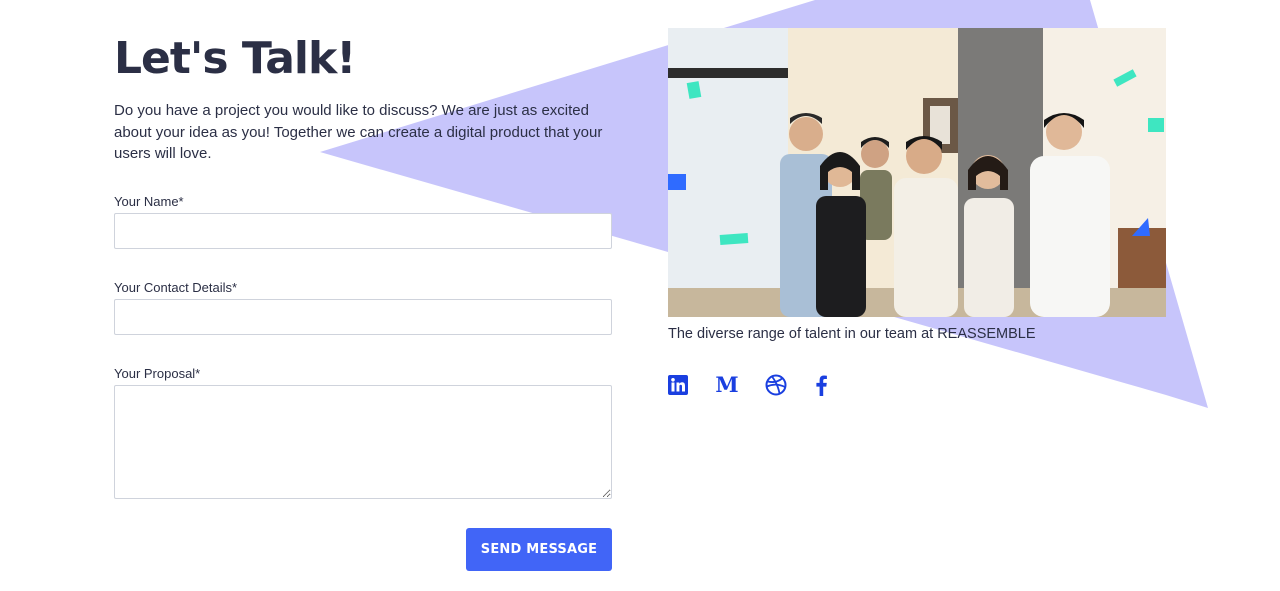 The image size is (1280, 591). I want to click on contact-details-label: Your Contact Details*, so click(176, 287).